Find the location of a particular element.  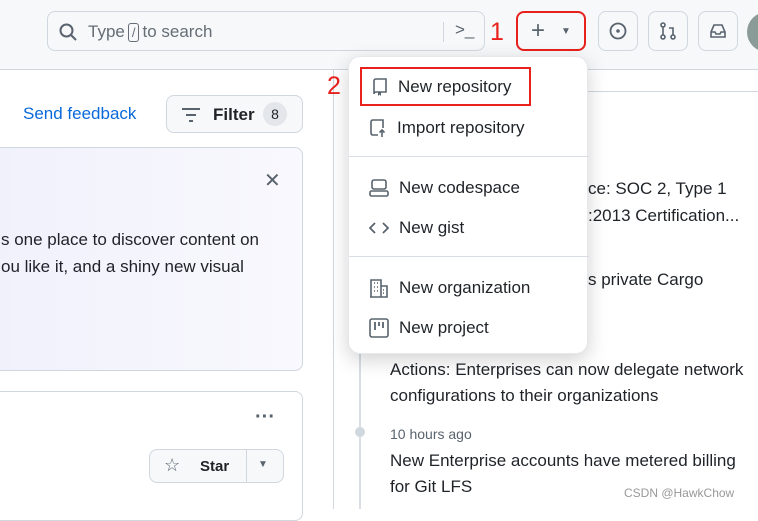

project-icon is located at coordinates (379, 328).